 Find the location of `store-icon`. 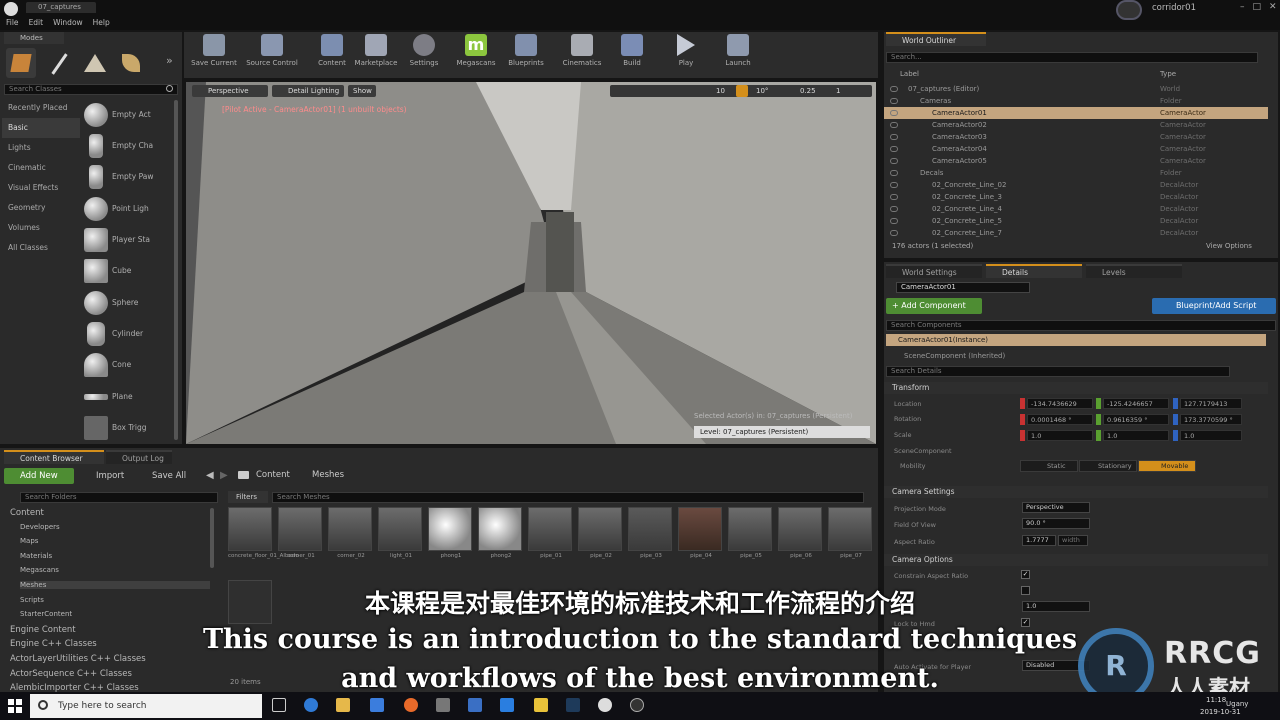

store-icon is located at coordinates (377, 705).